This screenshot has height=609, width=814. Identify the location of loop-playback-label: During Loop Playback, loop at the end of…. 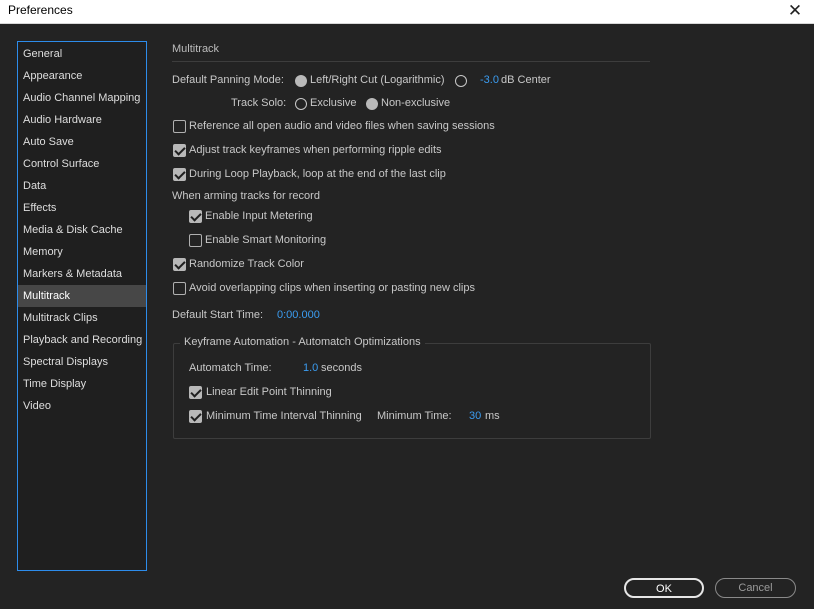
(317, 174).